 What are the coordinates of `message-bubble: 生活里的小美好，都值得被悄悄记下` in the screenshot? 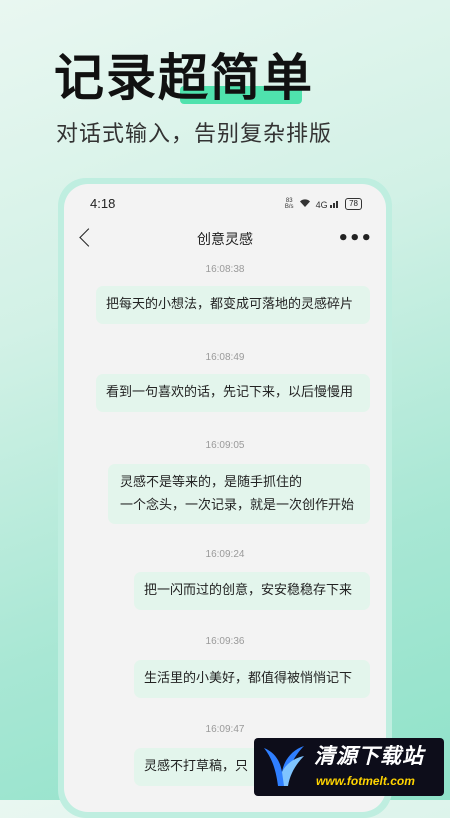 It's located at (252, 679).